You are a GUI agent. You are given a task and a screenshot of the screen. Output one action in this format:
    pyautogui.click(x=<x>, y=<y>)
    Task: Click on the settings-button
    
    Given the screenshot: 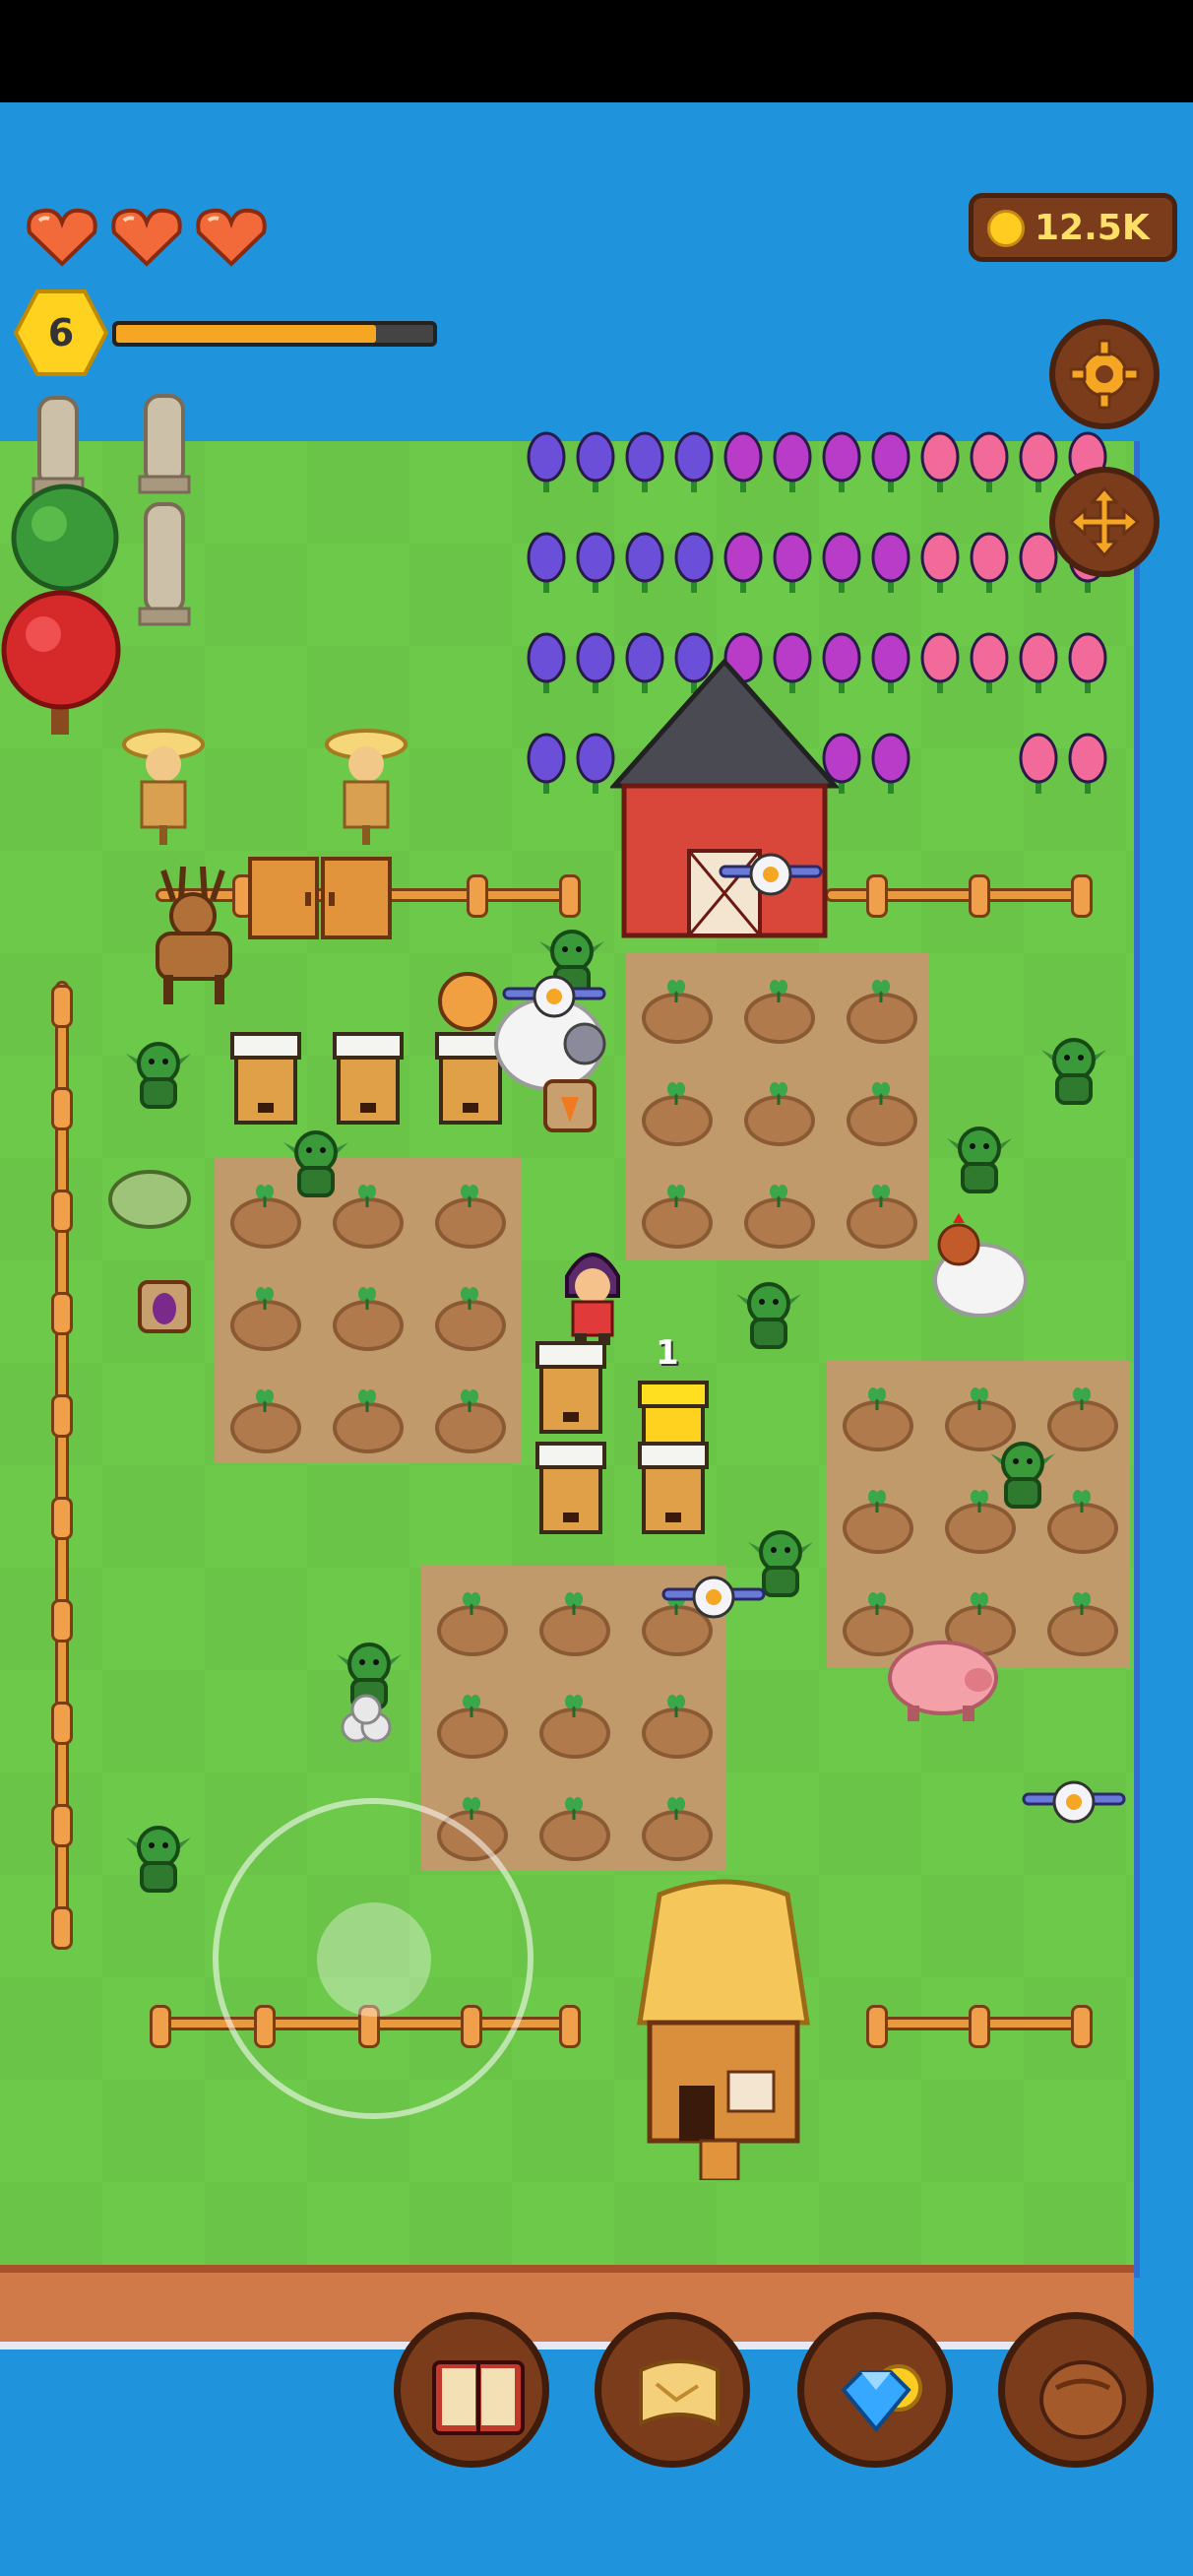 What is the action you would take?
    pyautogui.click(x=1104, y=374)
    